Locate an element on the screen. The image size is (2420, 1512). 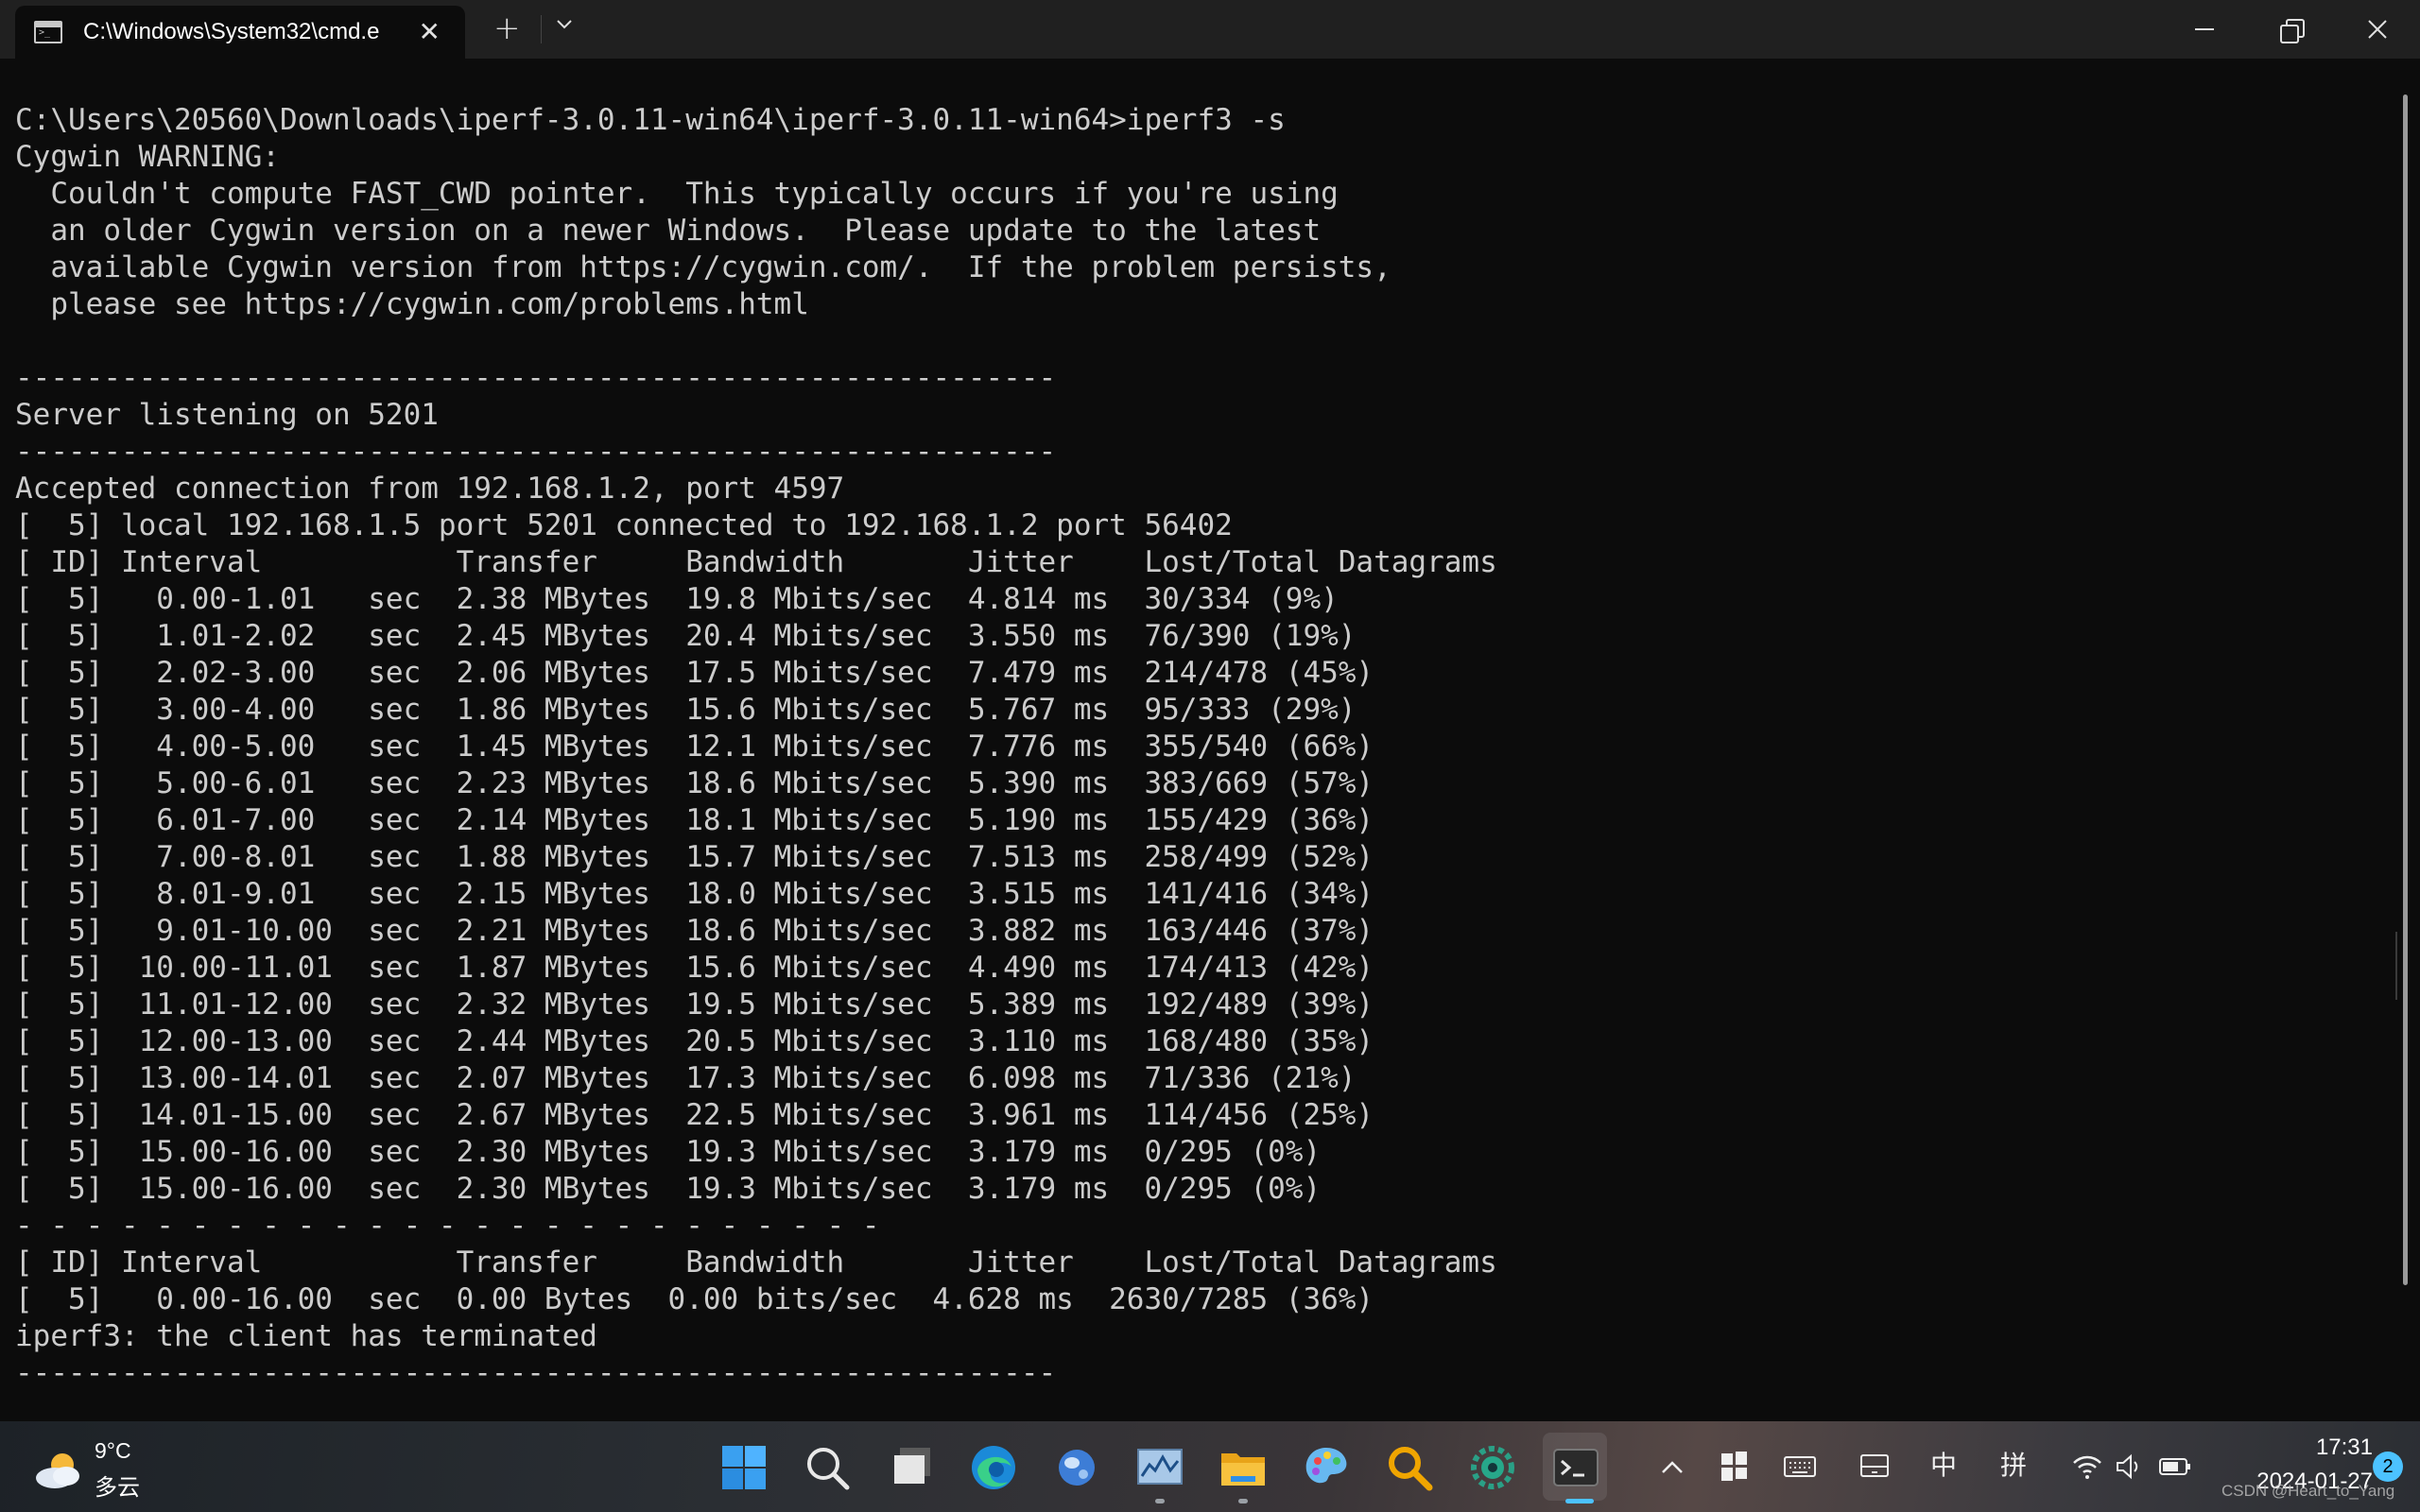
input-method-pinyin: 拼 is located at coordinates (2014, 1466).